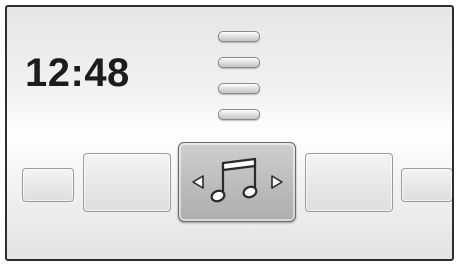 The height and width of the screenshot is (266, 459). What do you see at coordinates (426, 185) in the screenshot?
I see `carousel-tile-far-right` at bounding box center [426, 185].